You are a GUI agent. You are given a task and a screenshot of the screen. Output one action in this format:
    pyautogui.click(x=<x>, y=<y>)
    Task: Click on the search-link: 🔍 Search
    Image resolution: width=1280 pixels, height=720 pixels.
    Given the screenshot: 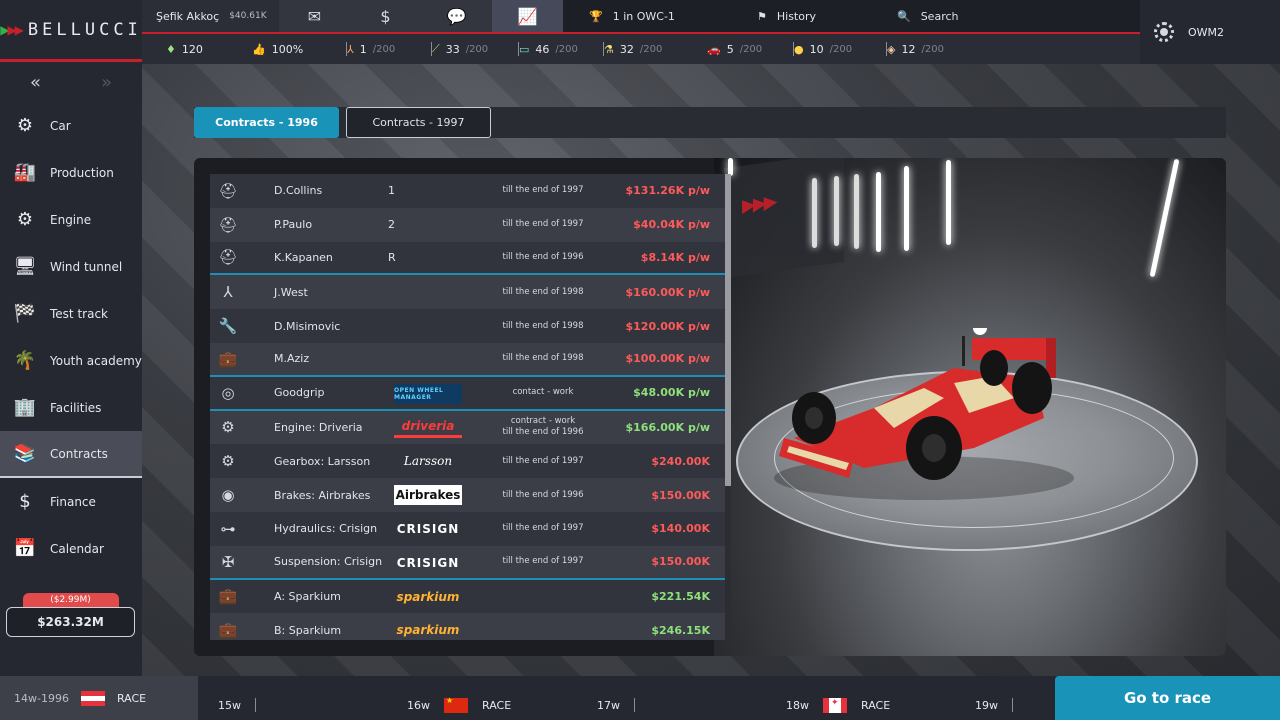 What is the action you would take?
    pyautogui.click(x=943, y=16)
    